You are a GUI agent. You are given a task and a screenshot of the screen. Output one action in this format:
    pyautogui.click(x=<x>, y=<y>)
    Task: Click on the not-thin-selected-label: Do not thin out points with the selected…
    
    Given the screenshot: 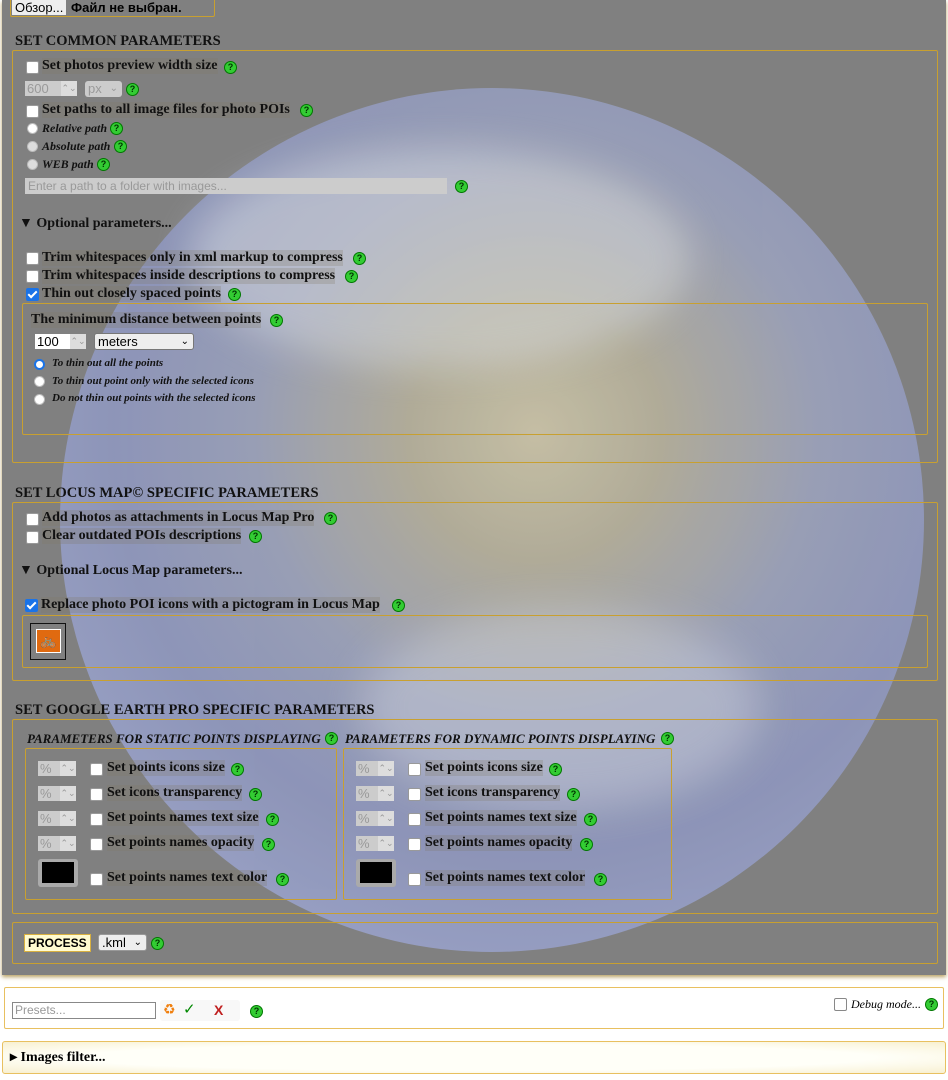 What is the action you would take?
    pyautogui.click(x=154, y=398)
    